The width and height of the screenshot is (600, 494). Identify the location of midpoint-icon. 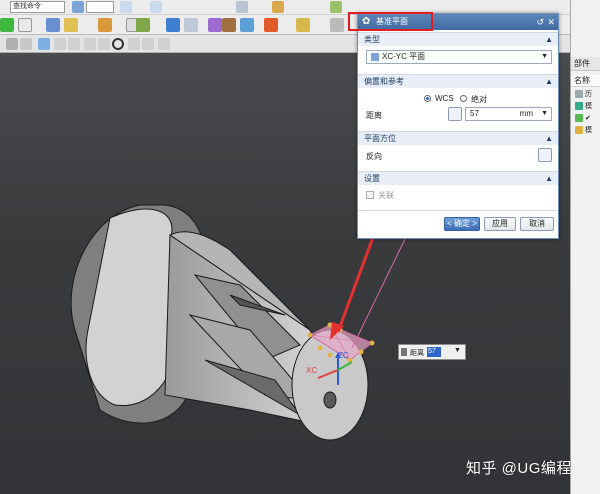
(104, 44).